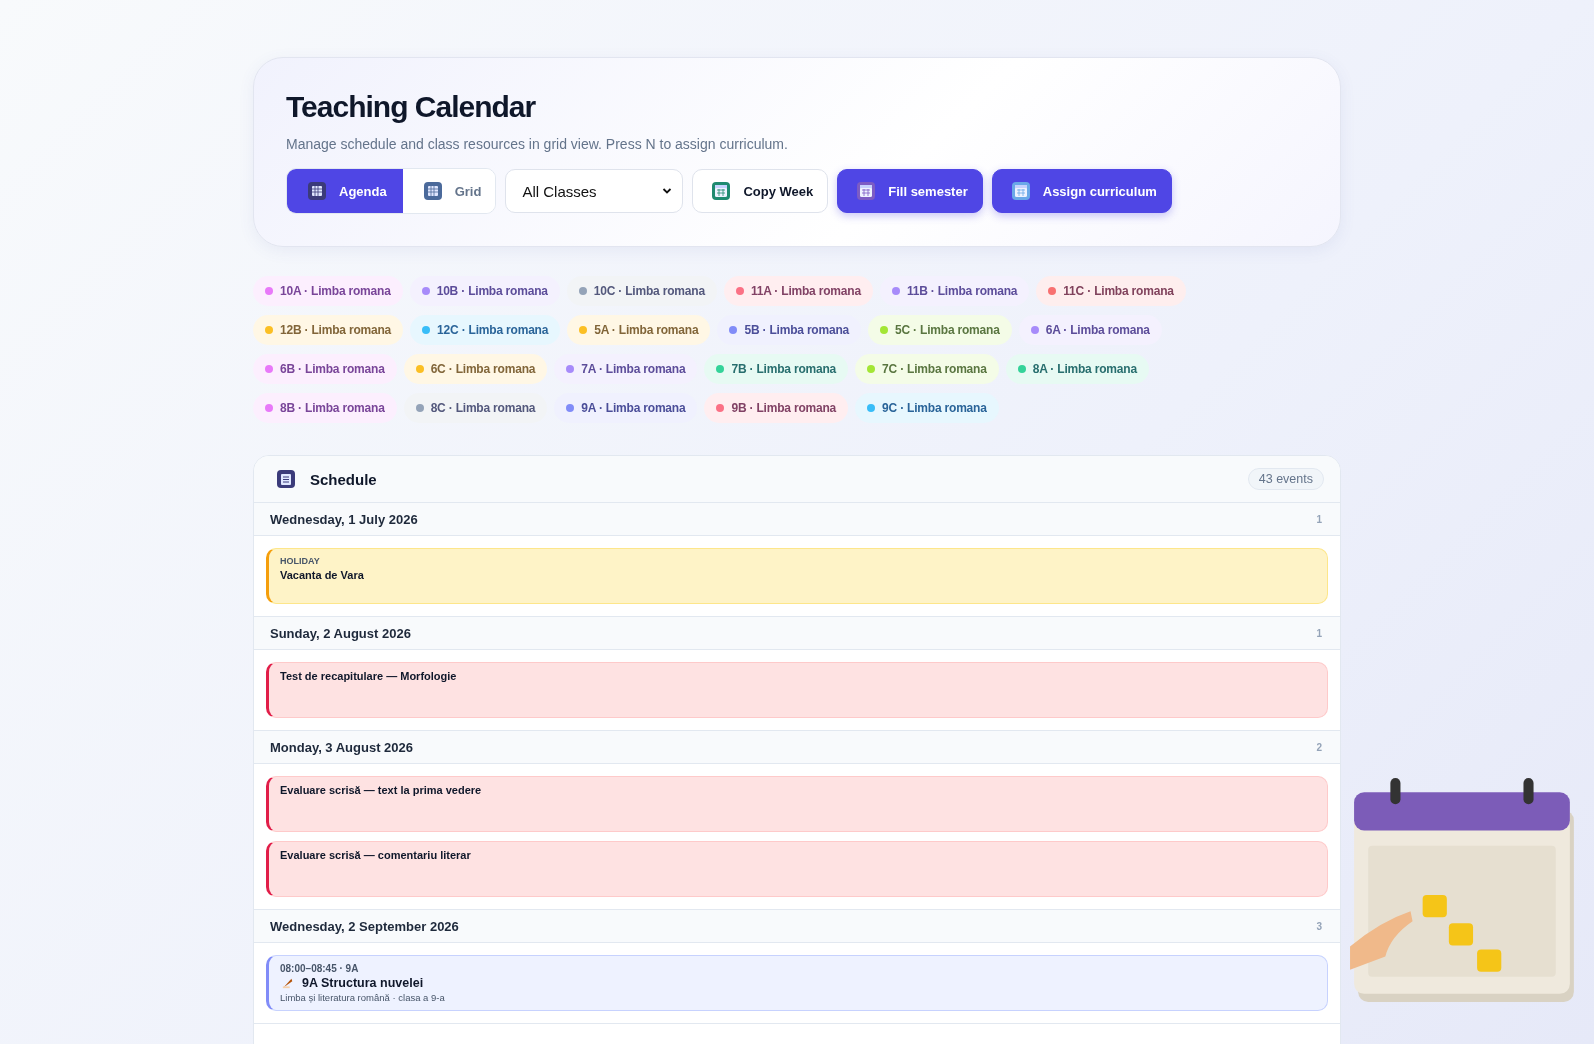 The width and height of the screenshot is (1594, 1044). What do you see at coordinates (432, 191) in the screenshot?
I see `grid-icon` at bounding box center [432, 191].